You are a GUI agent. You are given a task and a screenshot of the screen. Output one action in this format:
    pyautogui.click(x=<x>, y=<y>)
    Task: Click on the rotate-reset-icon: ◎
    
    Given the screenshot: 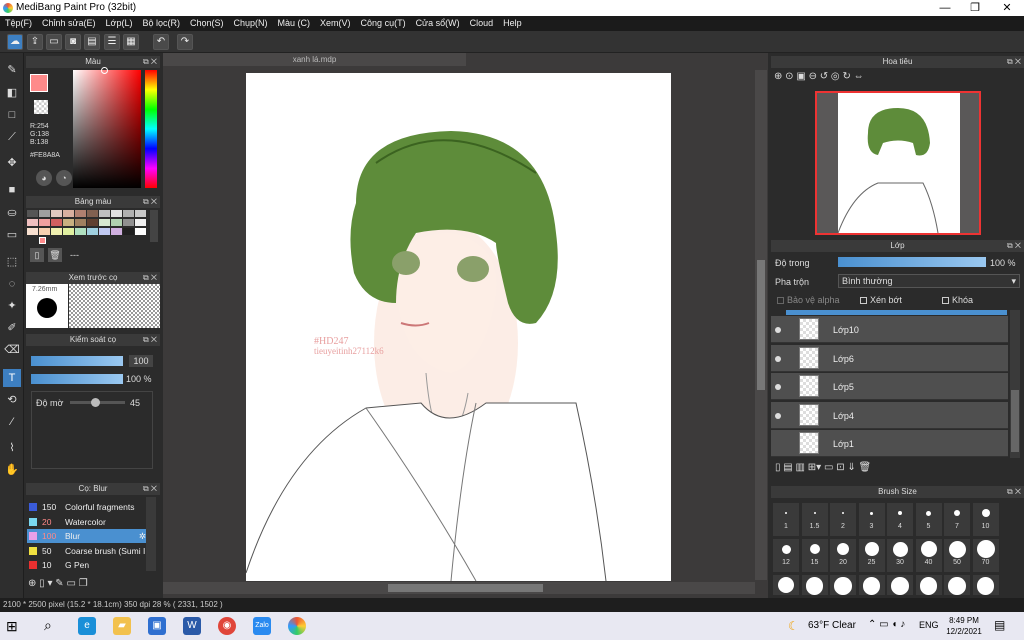 What is the action you would take?
    pyautogui.click(x=835, y=76)
    